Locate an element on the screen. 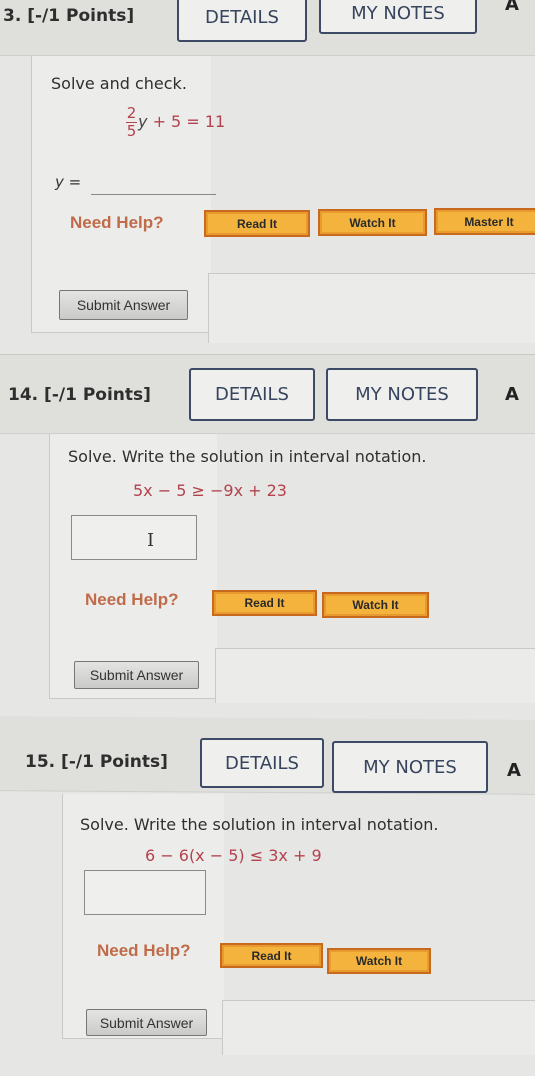 Image resolution: width=535 pixels, height=1076 pixels. fraction-denominator: 5 is located at coordinates (131, 131).